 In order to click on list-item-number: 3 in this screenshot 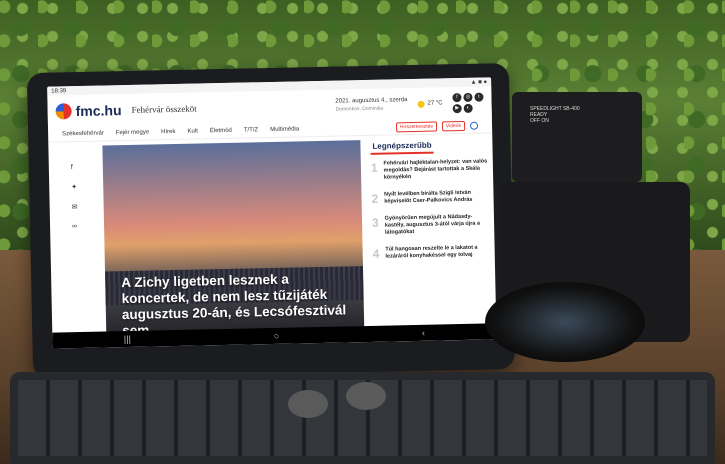, I will do `click(375, 222)`.